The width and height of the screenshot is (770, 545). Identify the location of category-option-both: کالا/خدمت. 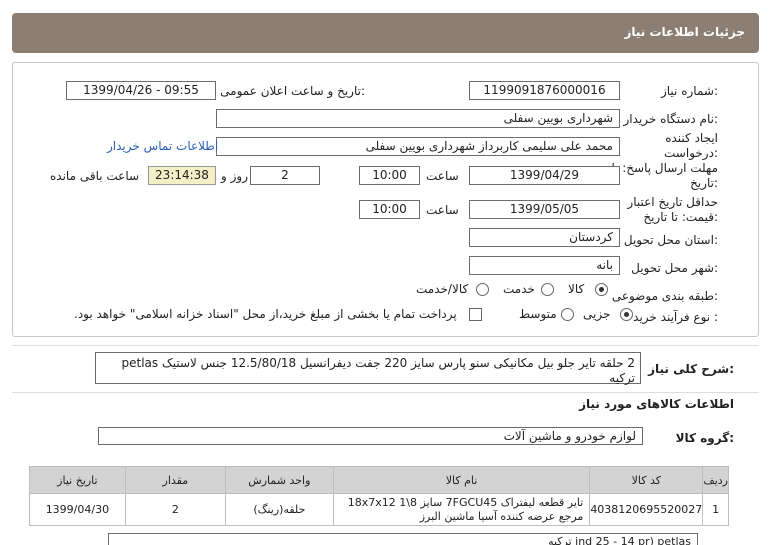
(442, 289).